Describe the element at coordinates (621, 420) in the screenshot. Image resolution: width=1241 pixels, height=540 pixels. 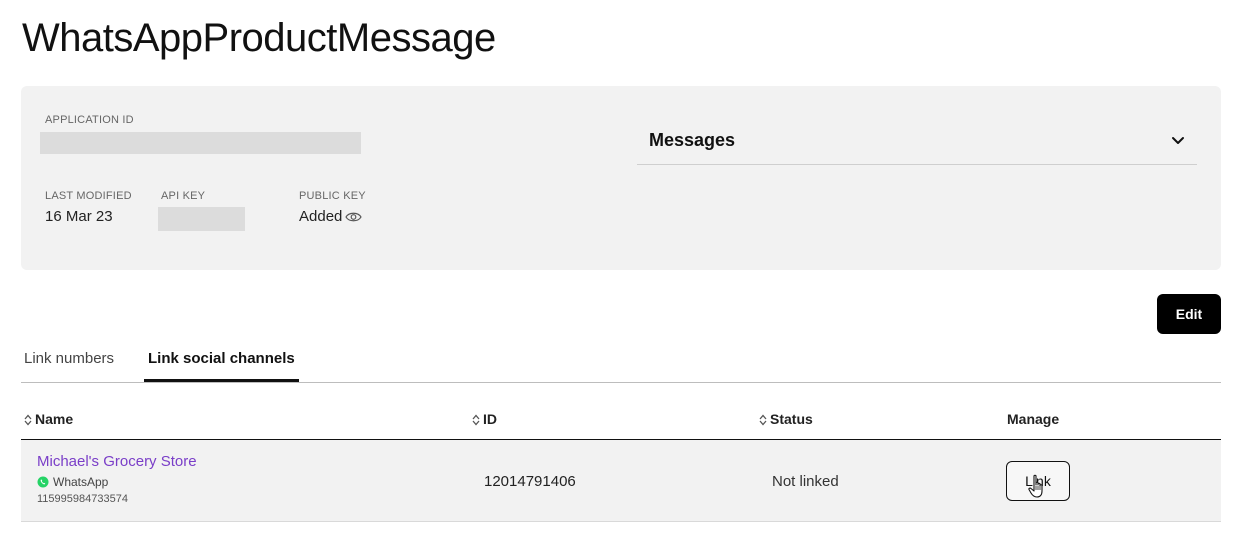
I see `table-header: Name ID Status Manage` at that location.